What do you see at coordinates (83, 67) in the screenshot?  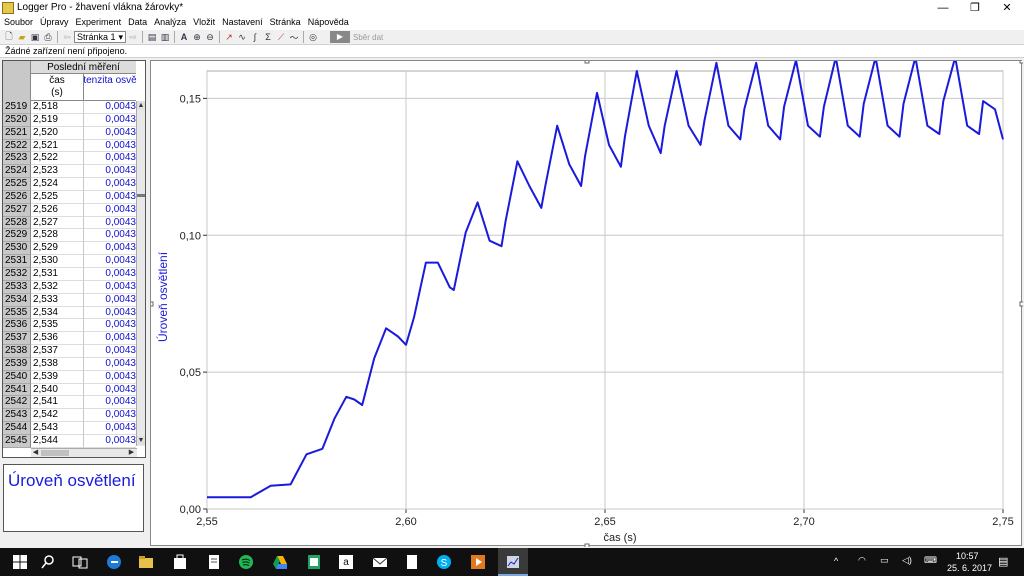 I see `dataset-header: Poslední měření` at bounding box center [83, 67].